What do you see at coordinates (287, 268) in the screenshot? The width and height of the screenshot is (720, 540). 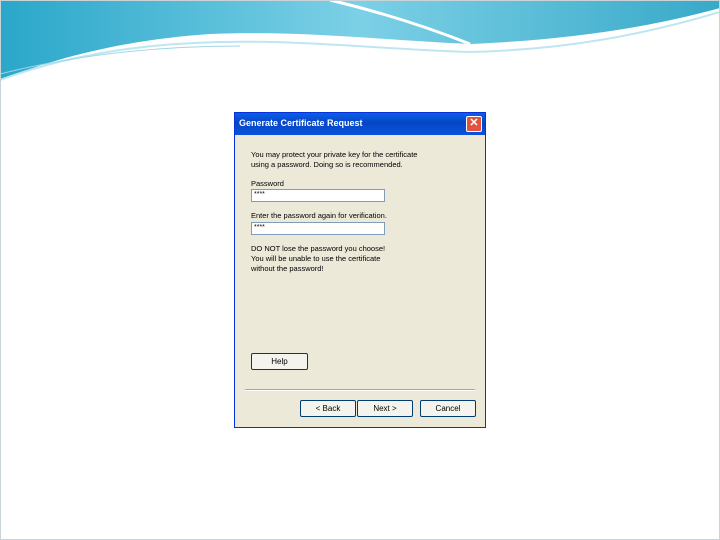 I see `warning-text-line-3: without the password!` at bounding box center [287, 268].